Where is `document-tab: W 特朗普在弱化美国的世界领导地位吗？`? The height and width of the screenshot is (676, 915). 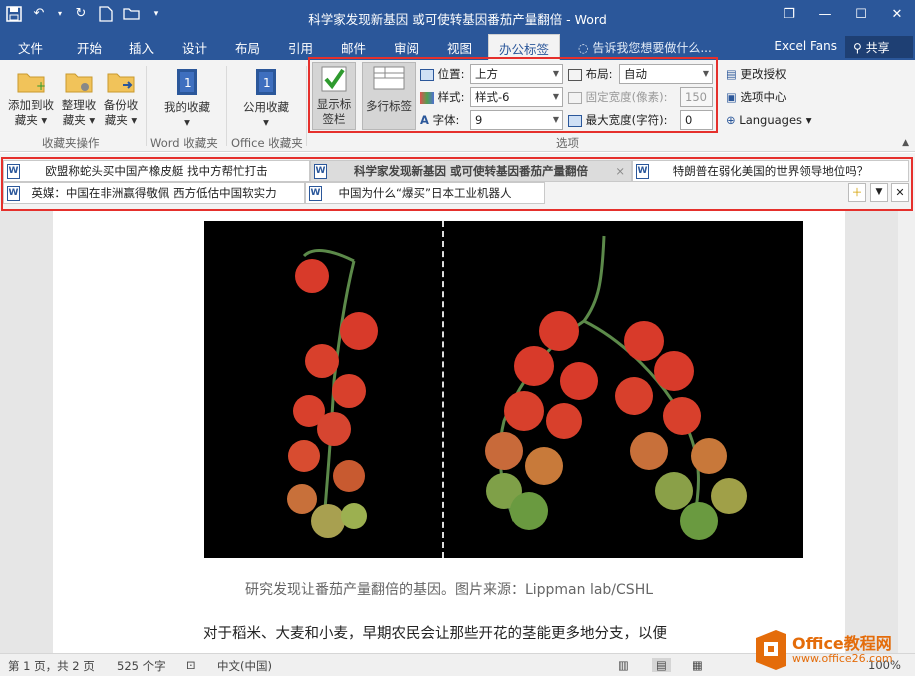 document-tab: W 特朗普在弱化美国的世界领导地位吗？ is located at coordinates (770, 171).